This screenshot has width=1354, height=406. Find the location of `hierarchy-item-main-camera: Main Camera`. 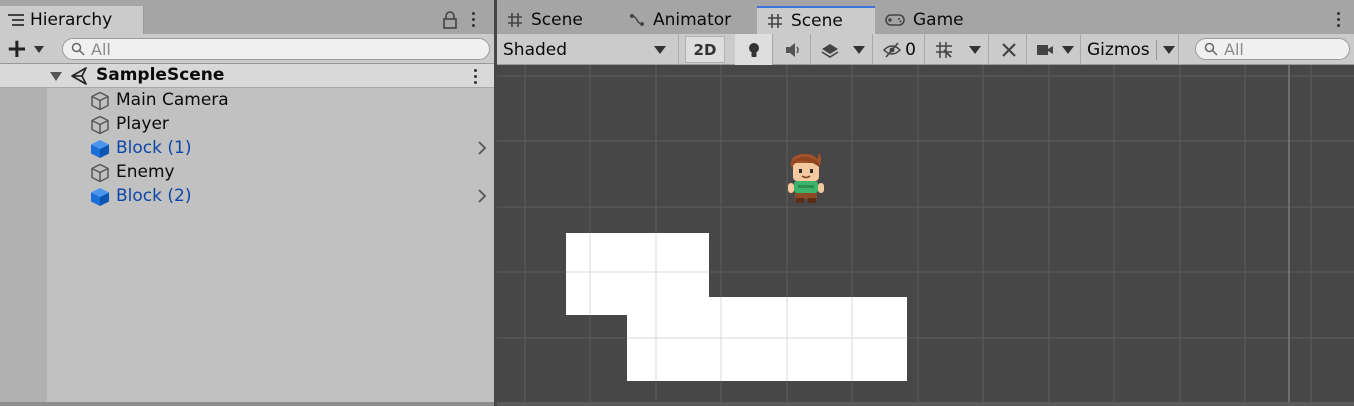

hierarchy-item-main-camera: Main Camera is located at coordinates (247, 100).